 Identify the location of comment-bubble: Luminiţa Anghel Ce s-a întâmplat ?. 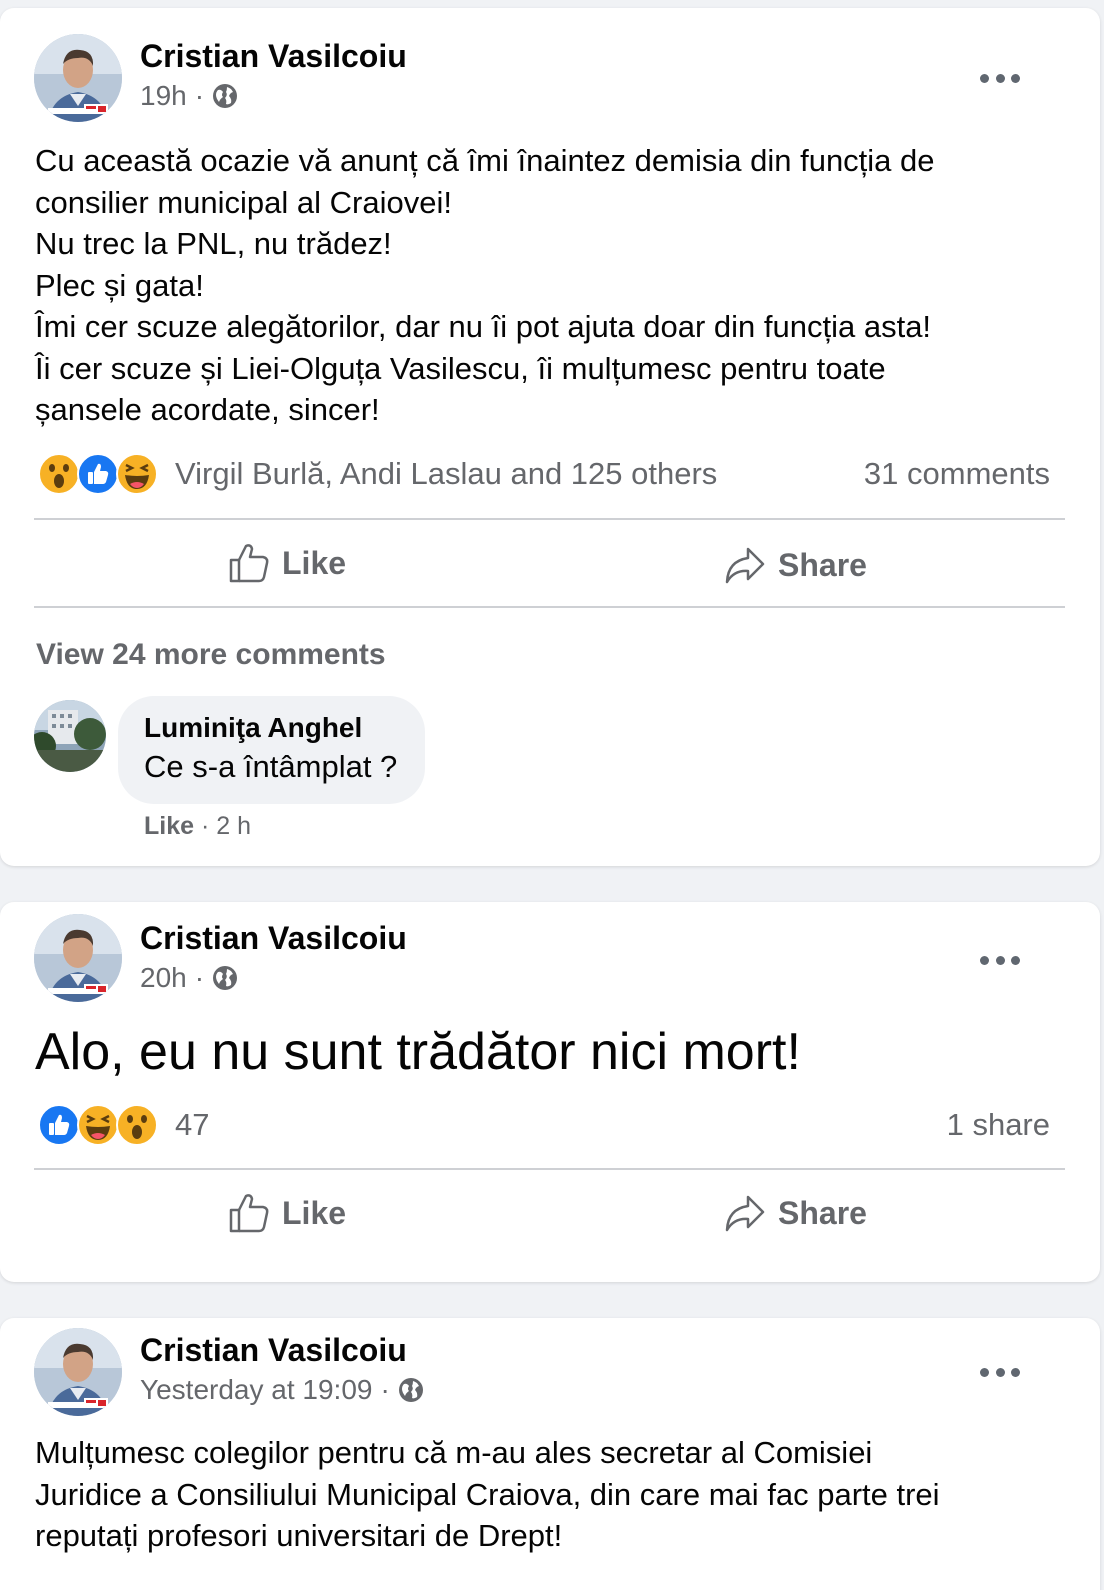
(272, 750).